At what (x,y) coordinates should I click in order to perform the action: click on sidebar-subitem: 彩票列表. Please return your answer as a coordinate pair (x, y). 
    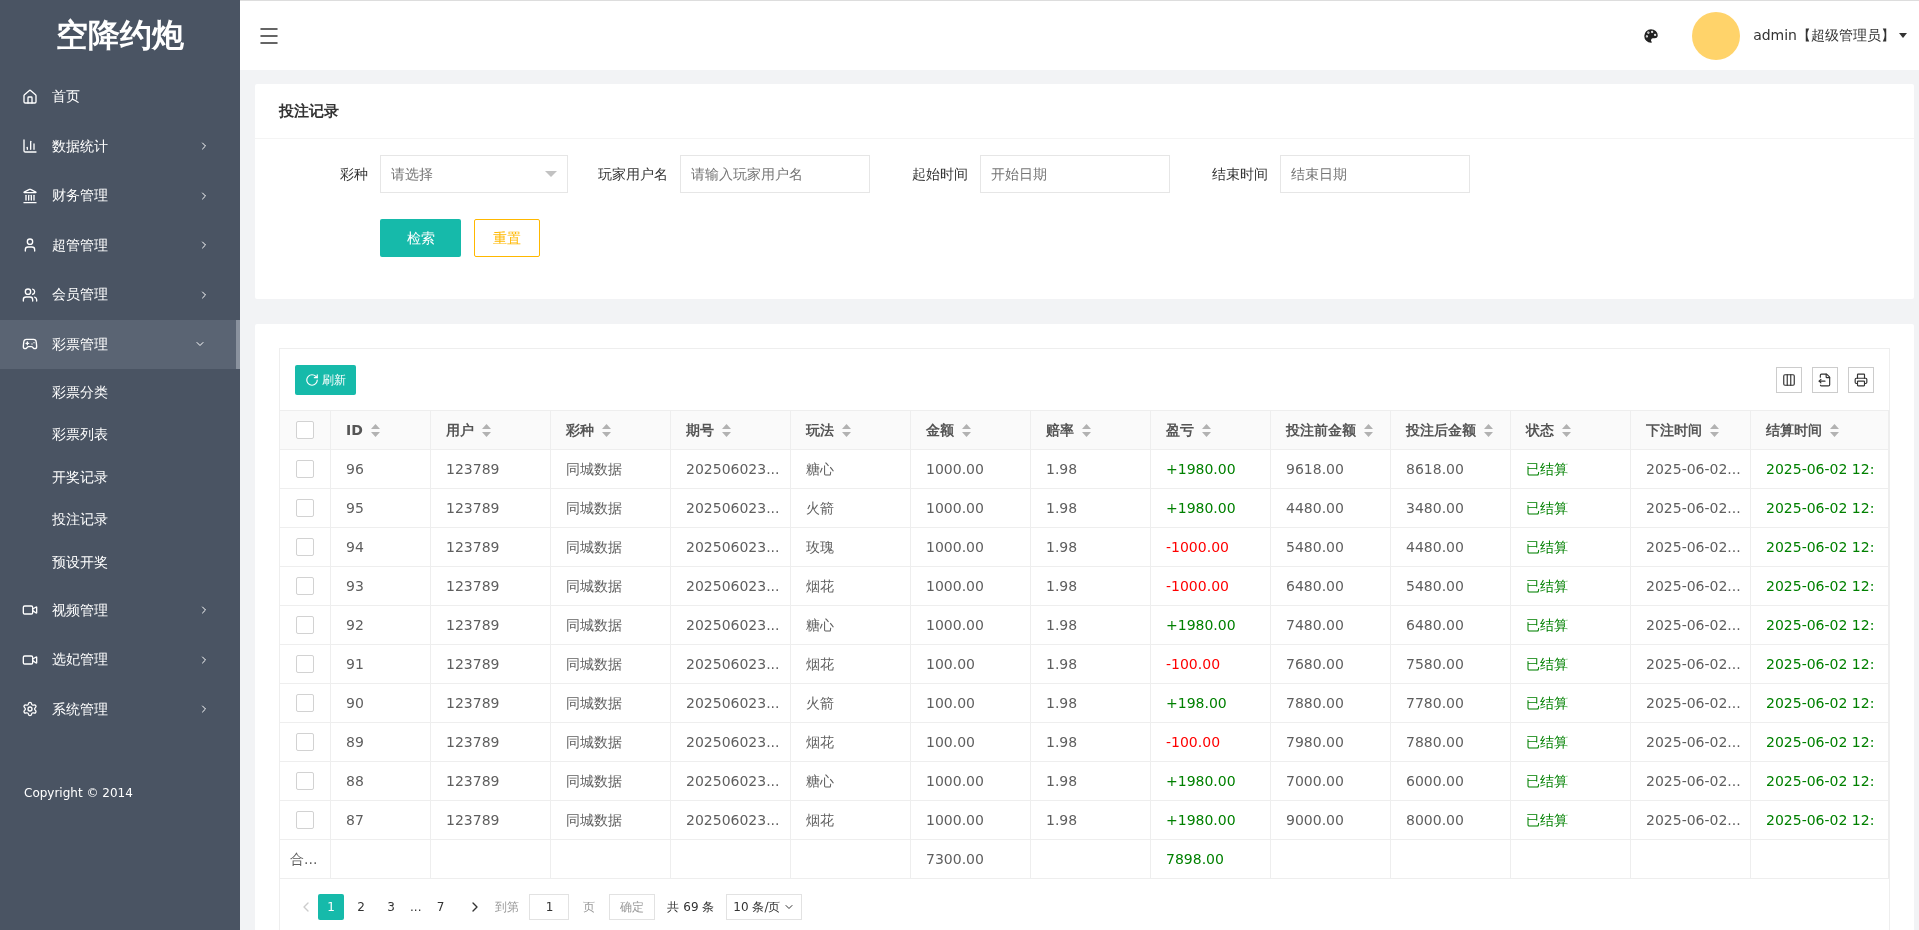
    Looking at the image, I should click on (120, 434).